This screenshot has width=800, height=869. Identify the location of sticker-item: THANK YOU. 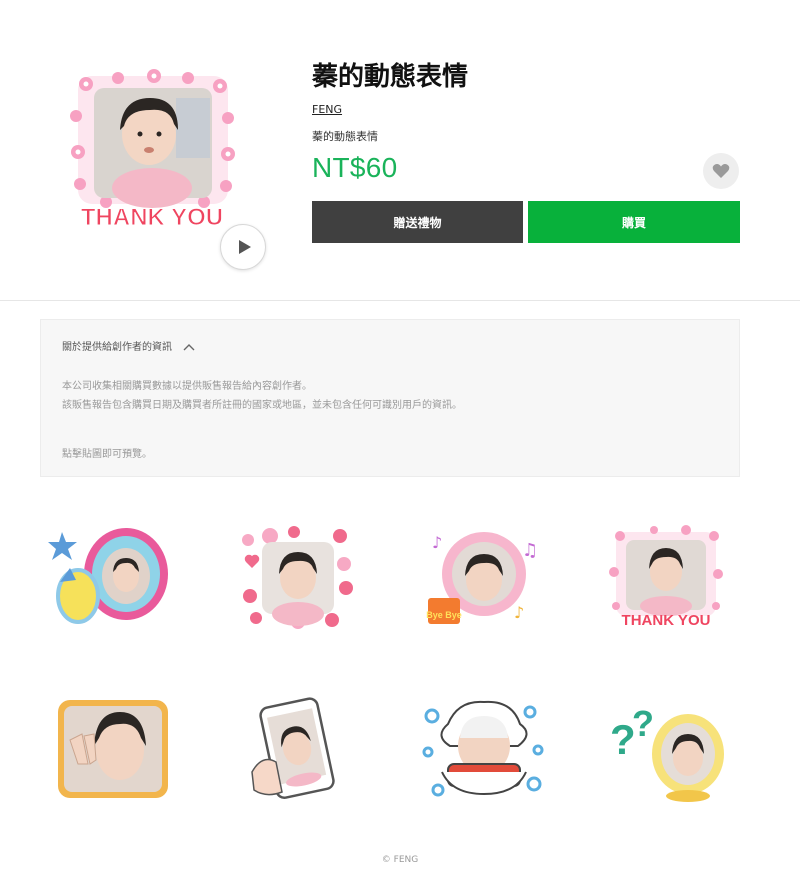
(667, 577).